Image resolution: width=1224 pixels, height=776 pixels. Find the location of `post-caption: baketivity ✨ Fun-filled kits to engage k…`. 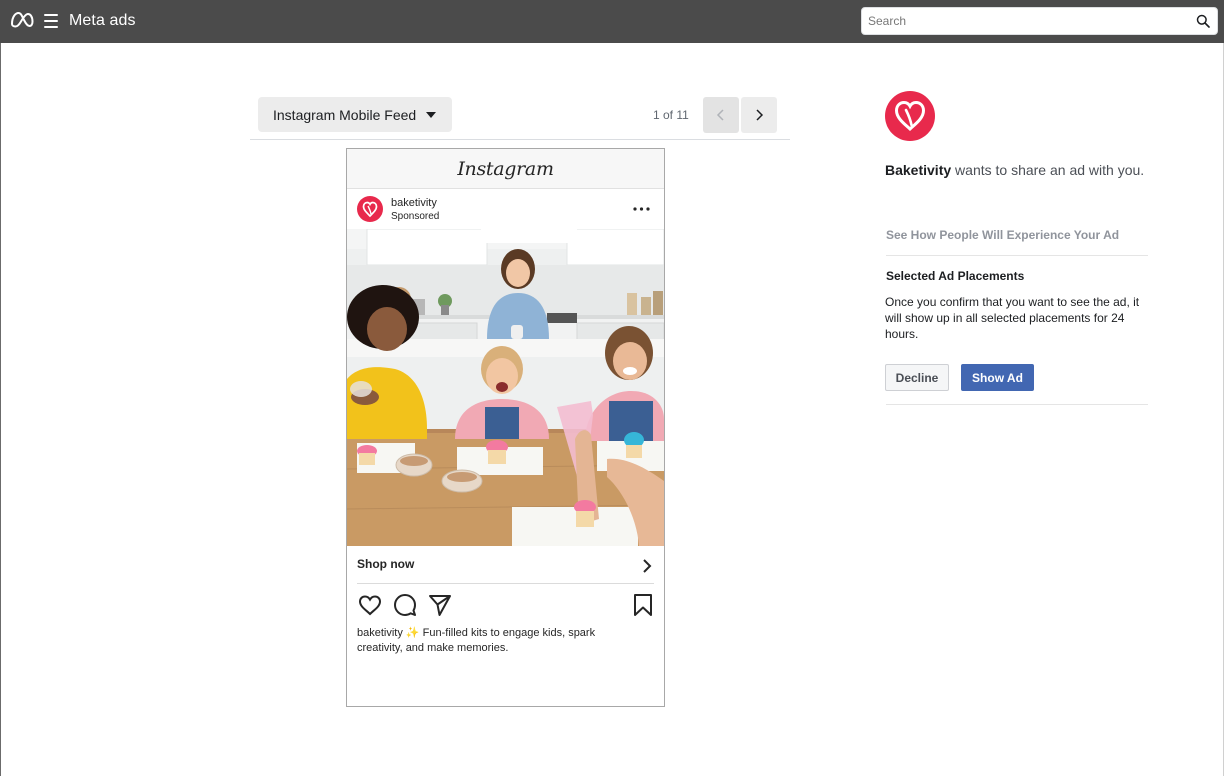

post-caption: baketivity ✨ Fun-filled kits to engage k… is located at coordinates (487, 641).